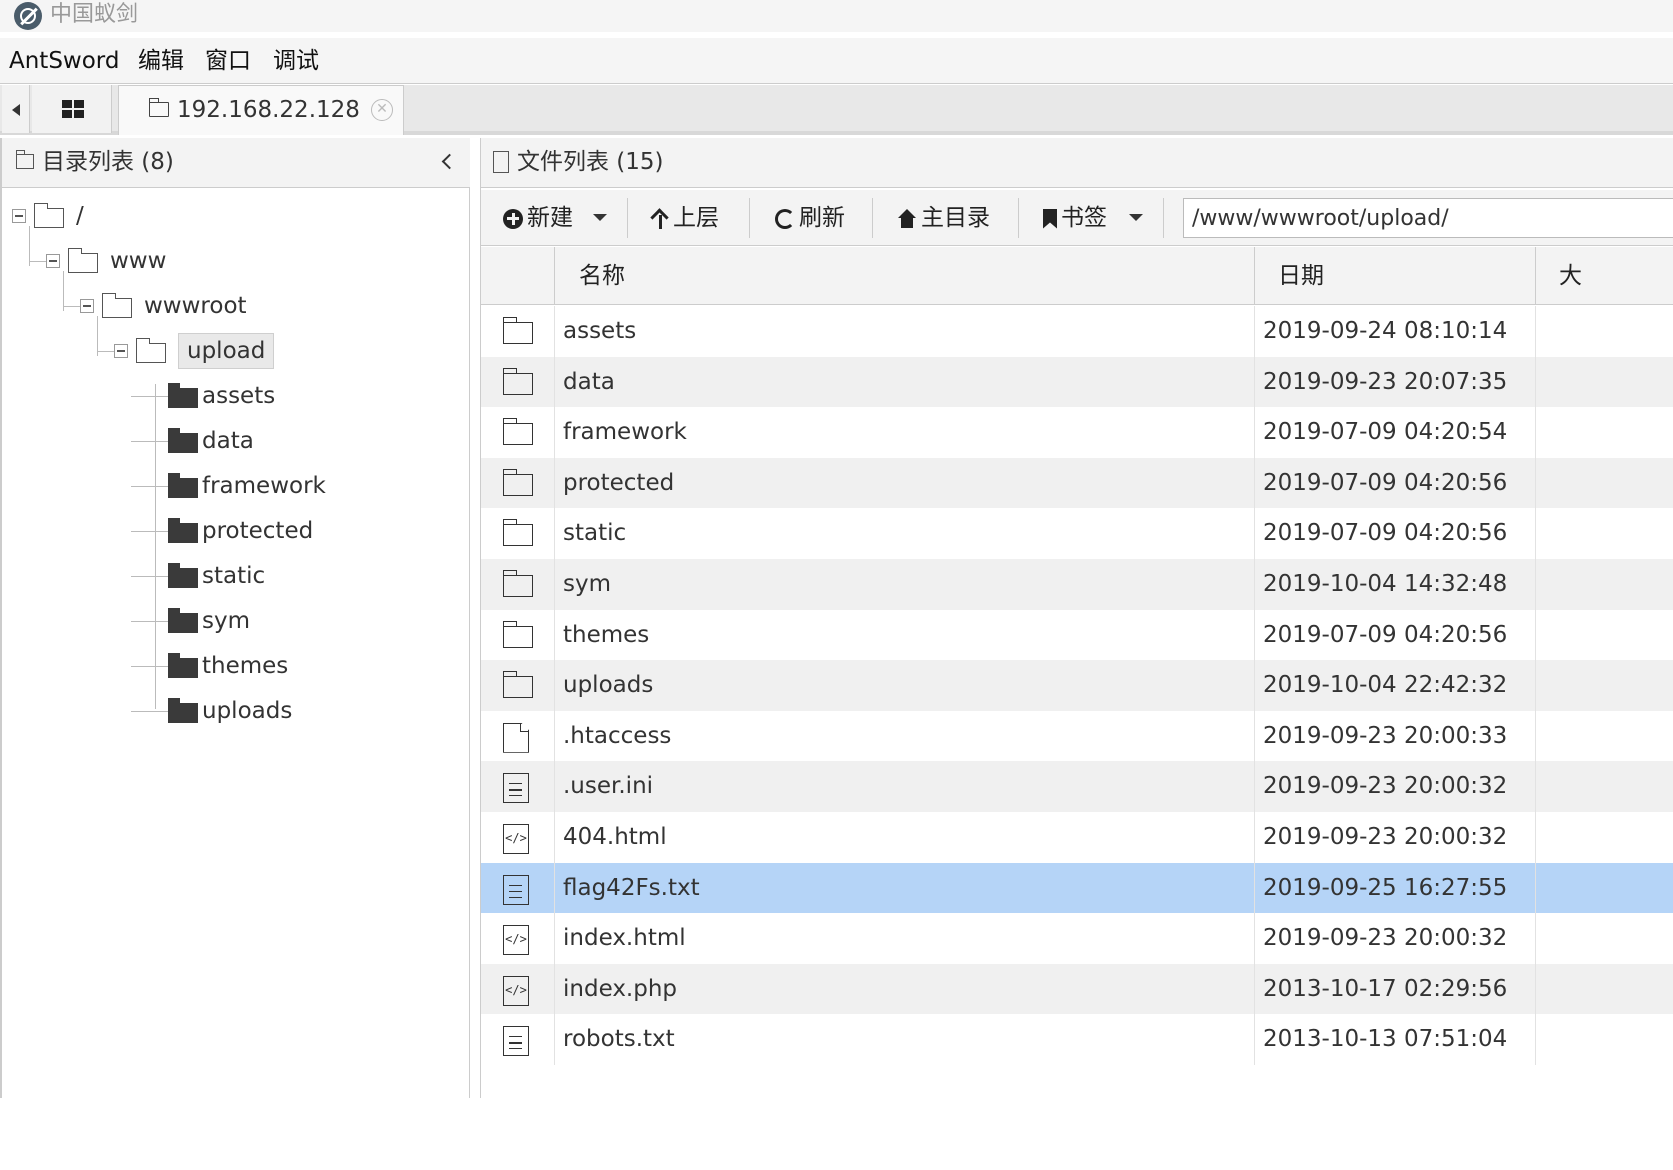 This screenshot has width=1673, height=1170. Describe the element at coordinates (1077, 938) in the screenshot. I see `file-row: </> index.html 2019-09-23 20:00:32` at that location.